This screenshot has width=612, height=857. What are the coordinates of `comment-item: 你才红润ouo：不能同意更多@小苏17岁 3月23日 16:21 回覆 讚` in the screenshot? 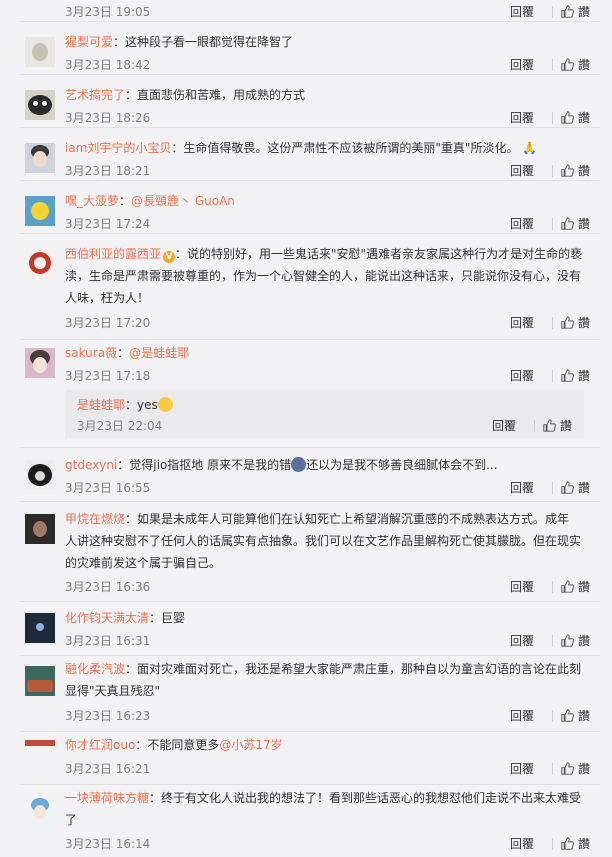 It's located at (306, 758).